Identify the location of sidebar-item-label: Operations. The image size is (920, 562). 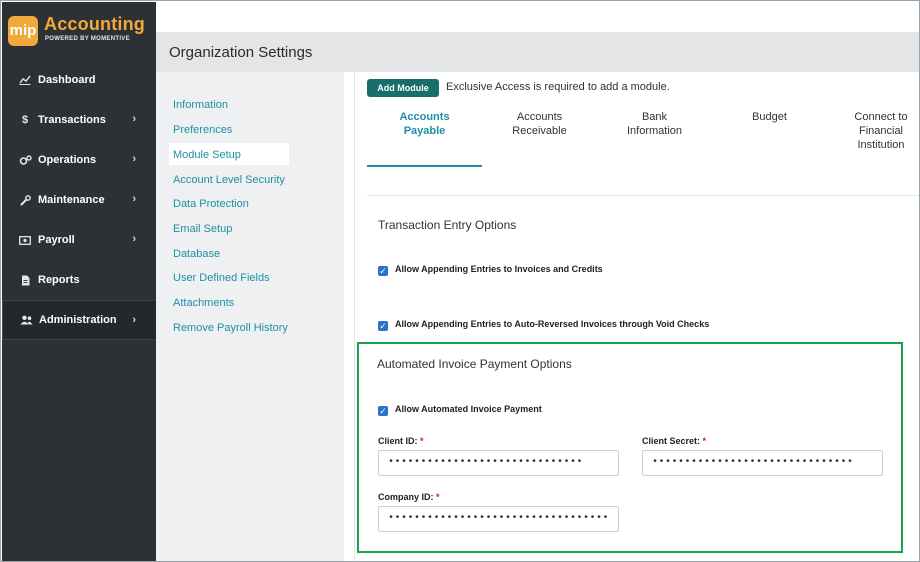
(67, 160).